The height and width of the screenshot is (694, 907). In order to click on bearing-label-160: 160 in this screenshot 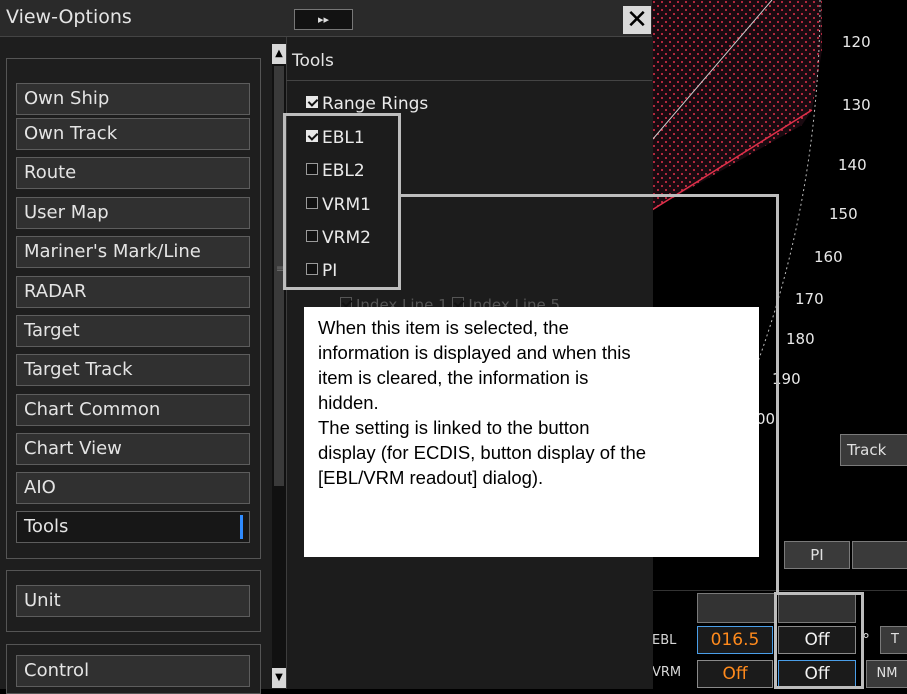, I will do `click(828, 257)`.